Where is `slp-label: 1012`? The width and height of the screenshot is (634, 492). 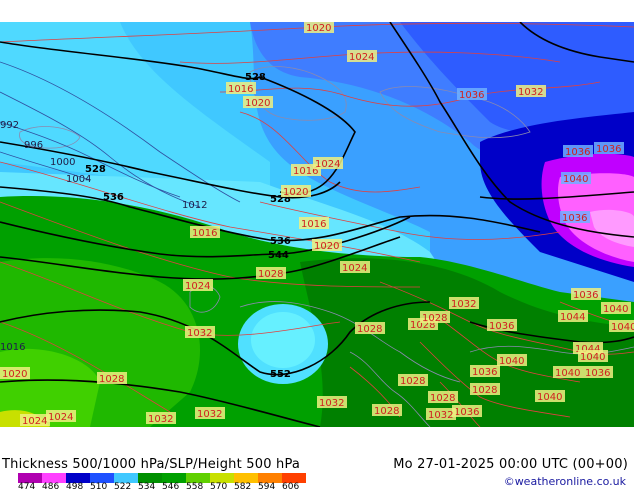 slp-label: 1012 is located at coordinates (194, 205).